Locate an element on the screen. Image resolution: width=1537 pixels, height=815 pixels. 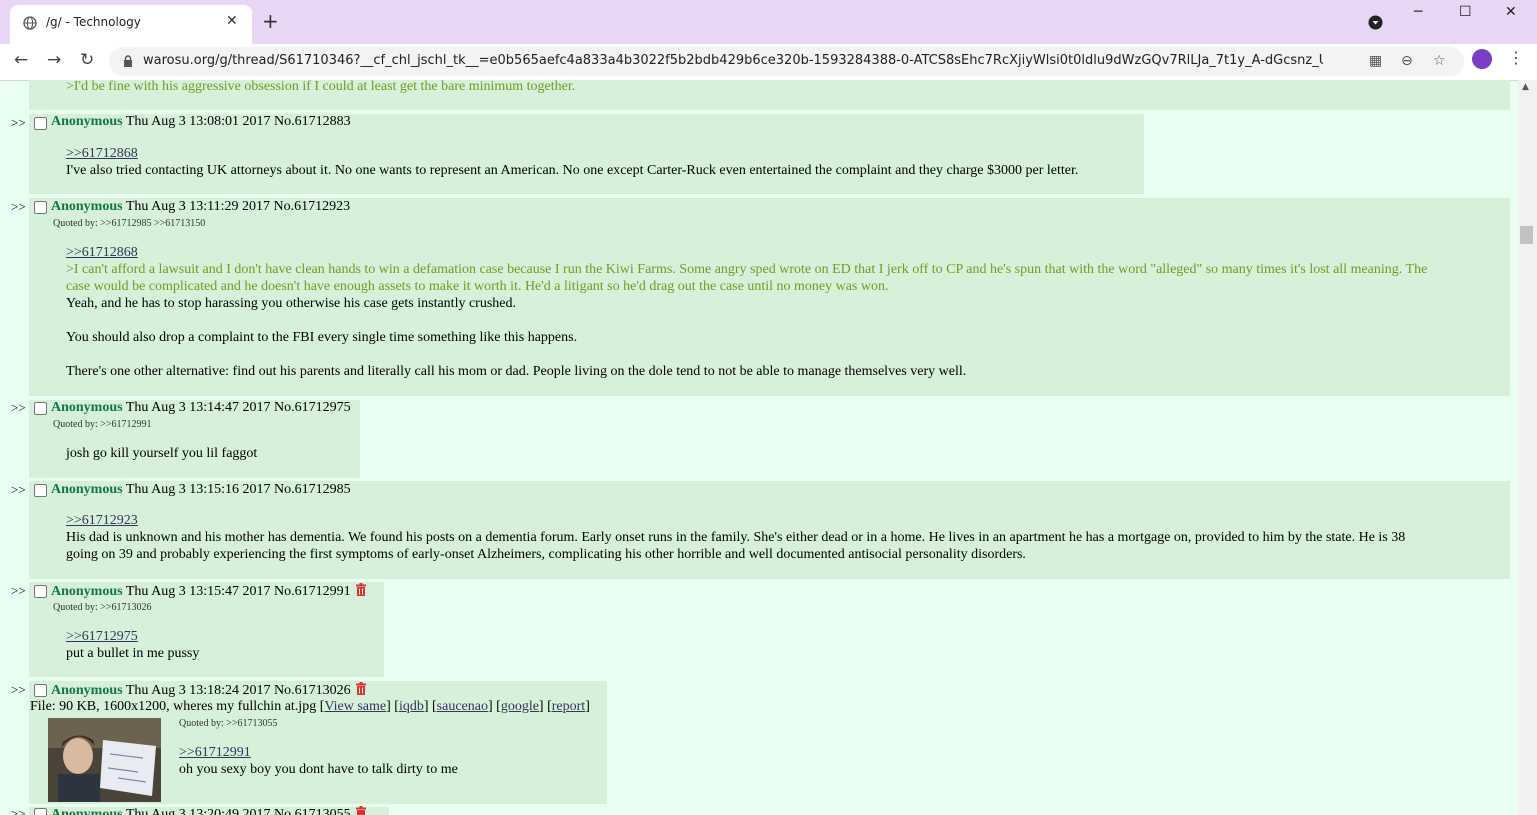
profile-avatar is located at coordinates (1482, 59).